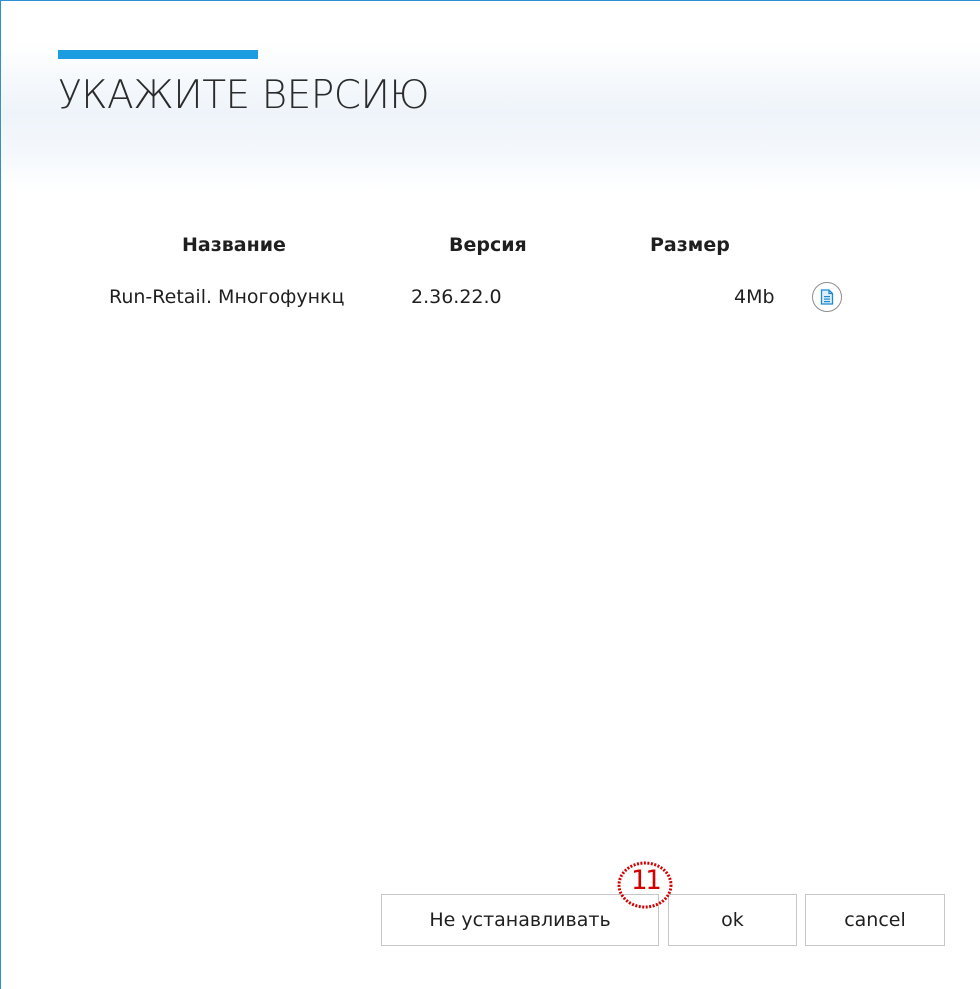  I want to click on column-header-size: Размер, so click(690, 245).